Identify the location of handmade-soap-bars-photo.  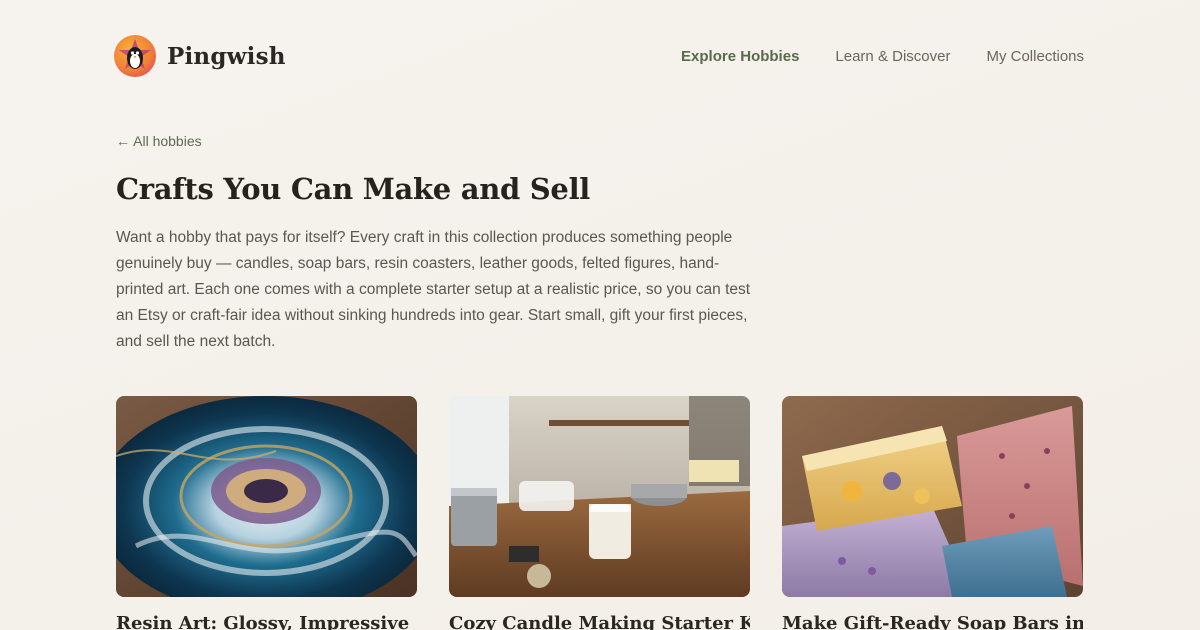
(932, 496).